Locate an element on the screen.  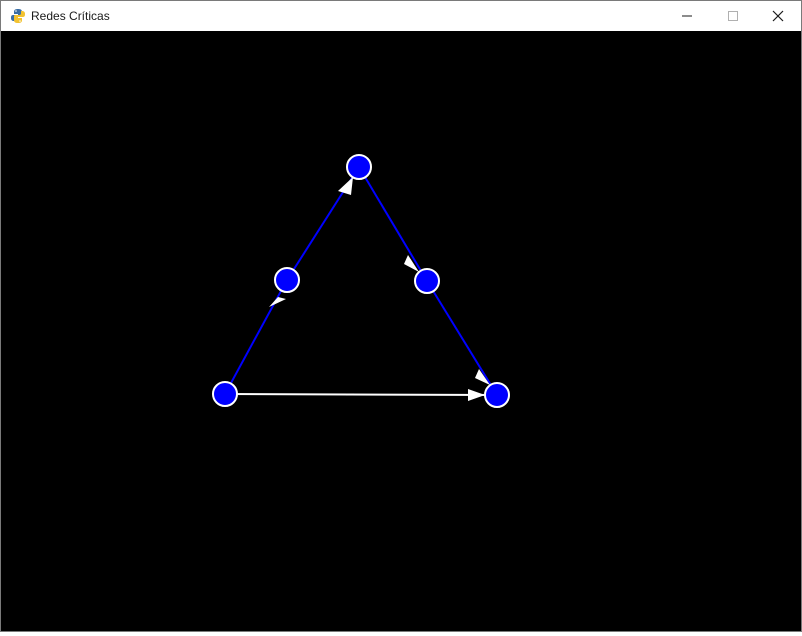
minimize-icon is located at coordinates (687, 16).